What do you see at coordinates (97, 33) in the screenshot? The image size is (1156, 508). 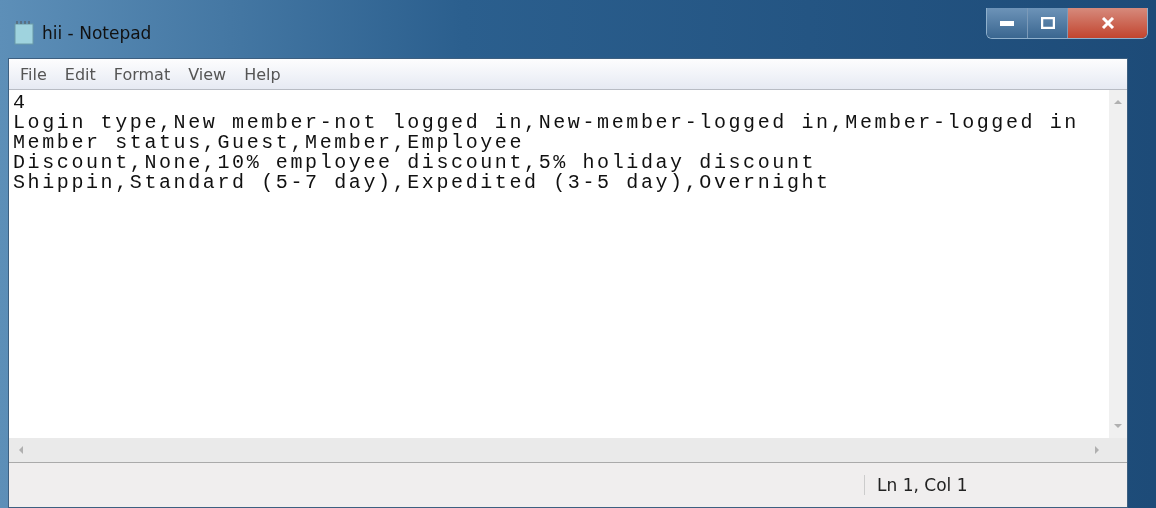 I see `window-title: hii - Notepad` at bounding box center [97, 33].